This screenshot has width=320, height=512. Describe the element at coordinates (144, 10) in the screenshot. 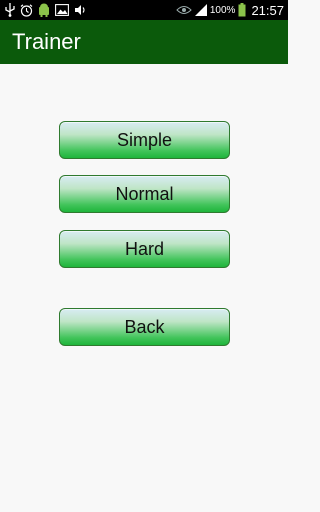

I see `status-bar: 100% 21:57` at that location.